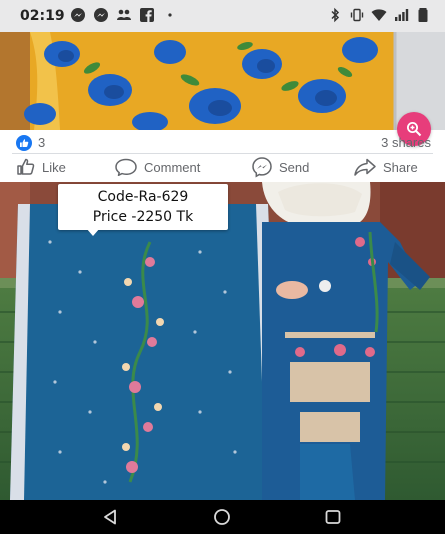 Image resolution: width=445 pixels, height=534 pixels. I want to click on send-button: Send, so click(280, 167).